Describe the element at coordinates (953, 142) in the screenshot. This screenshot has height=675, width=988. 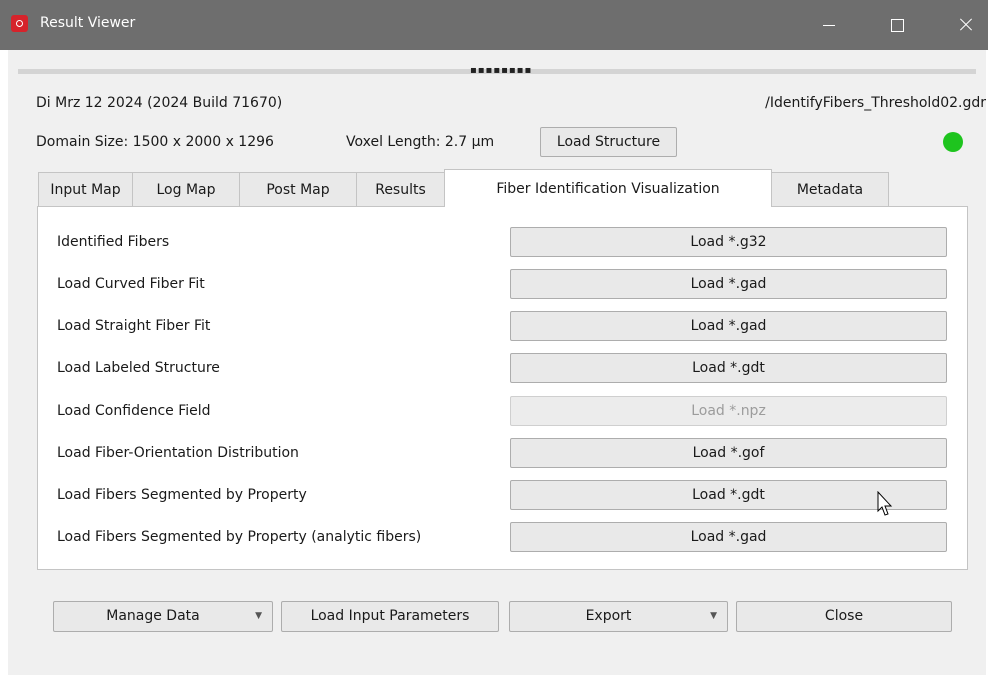
I see `status-indicator` at that location.